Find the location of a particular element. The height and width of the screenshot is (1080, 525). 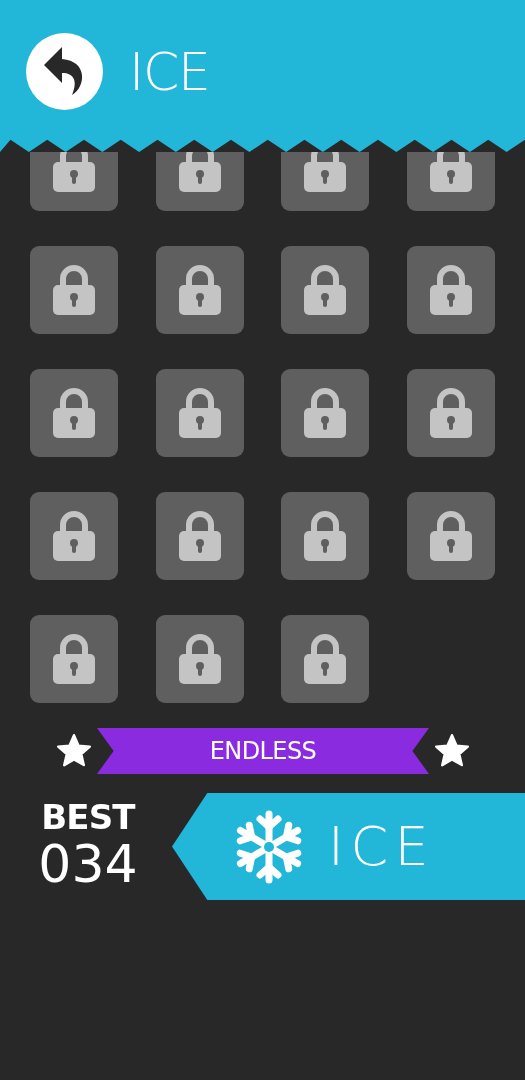

screen-title: ICE is located at coordinates (169, 71).